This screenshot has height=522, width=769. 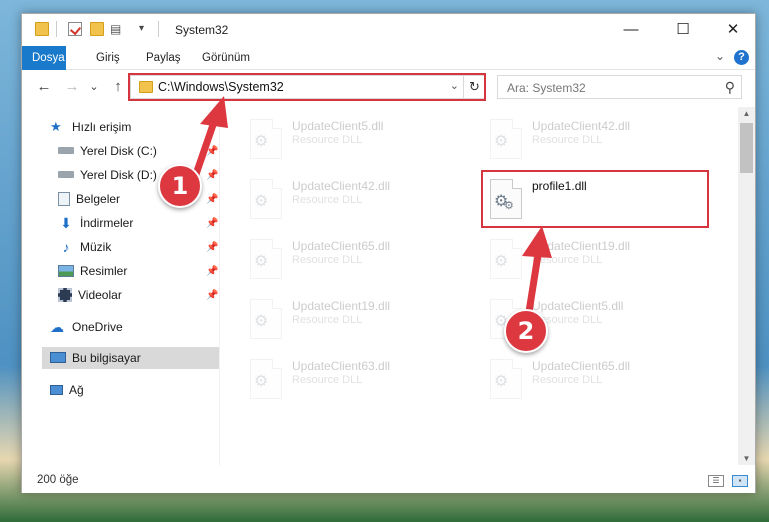 I want to click on large-icons-view-icon: ▪, so click(x=740, y=481).